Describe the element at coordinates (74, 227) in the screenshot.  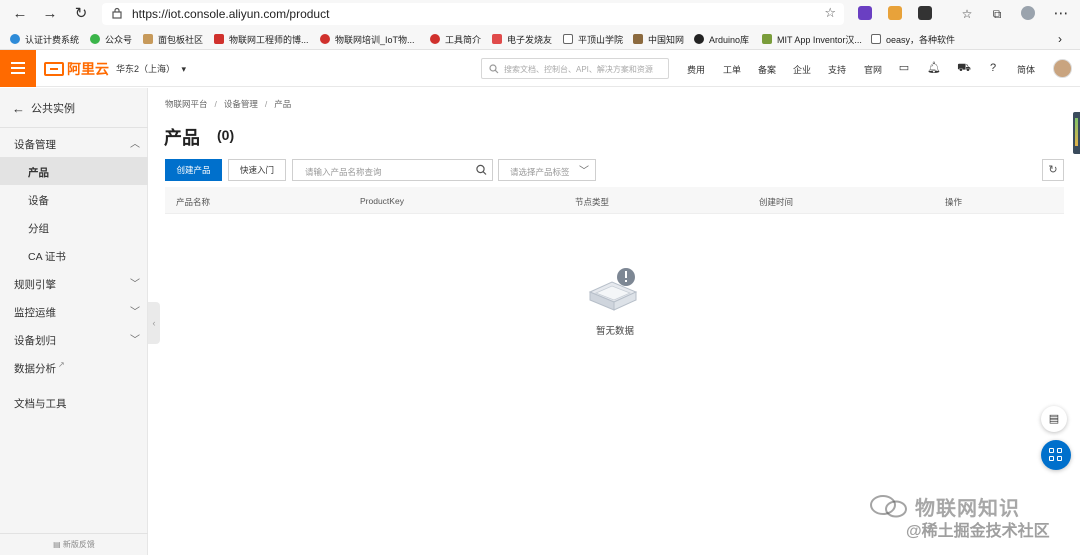
I see `sidebar-item-group: 分组` at that location.